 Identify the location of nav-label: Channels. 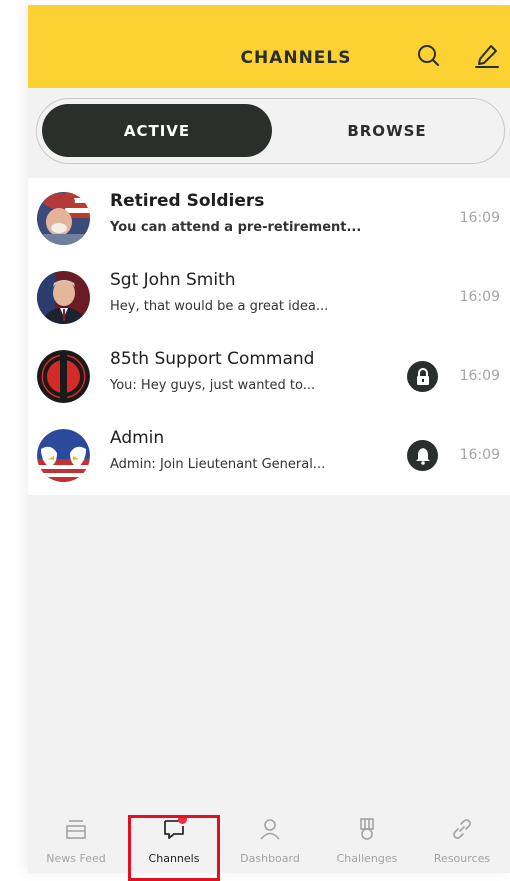
(174, 858).